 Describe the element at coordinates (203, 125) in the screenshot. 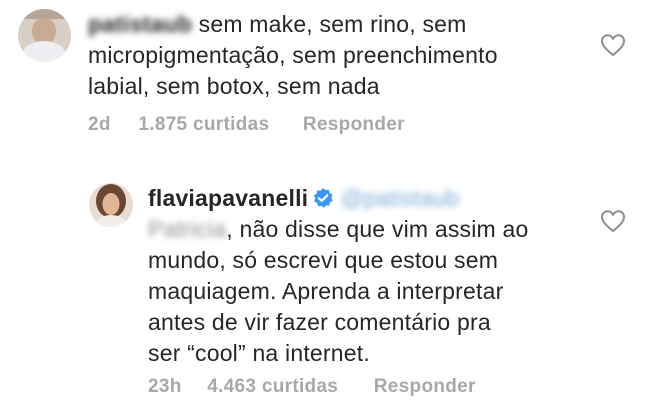

I see `comment-likes: 1.875 curtidas` at that location.